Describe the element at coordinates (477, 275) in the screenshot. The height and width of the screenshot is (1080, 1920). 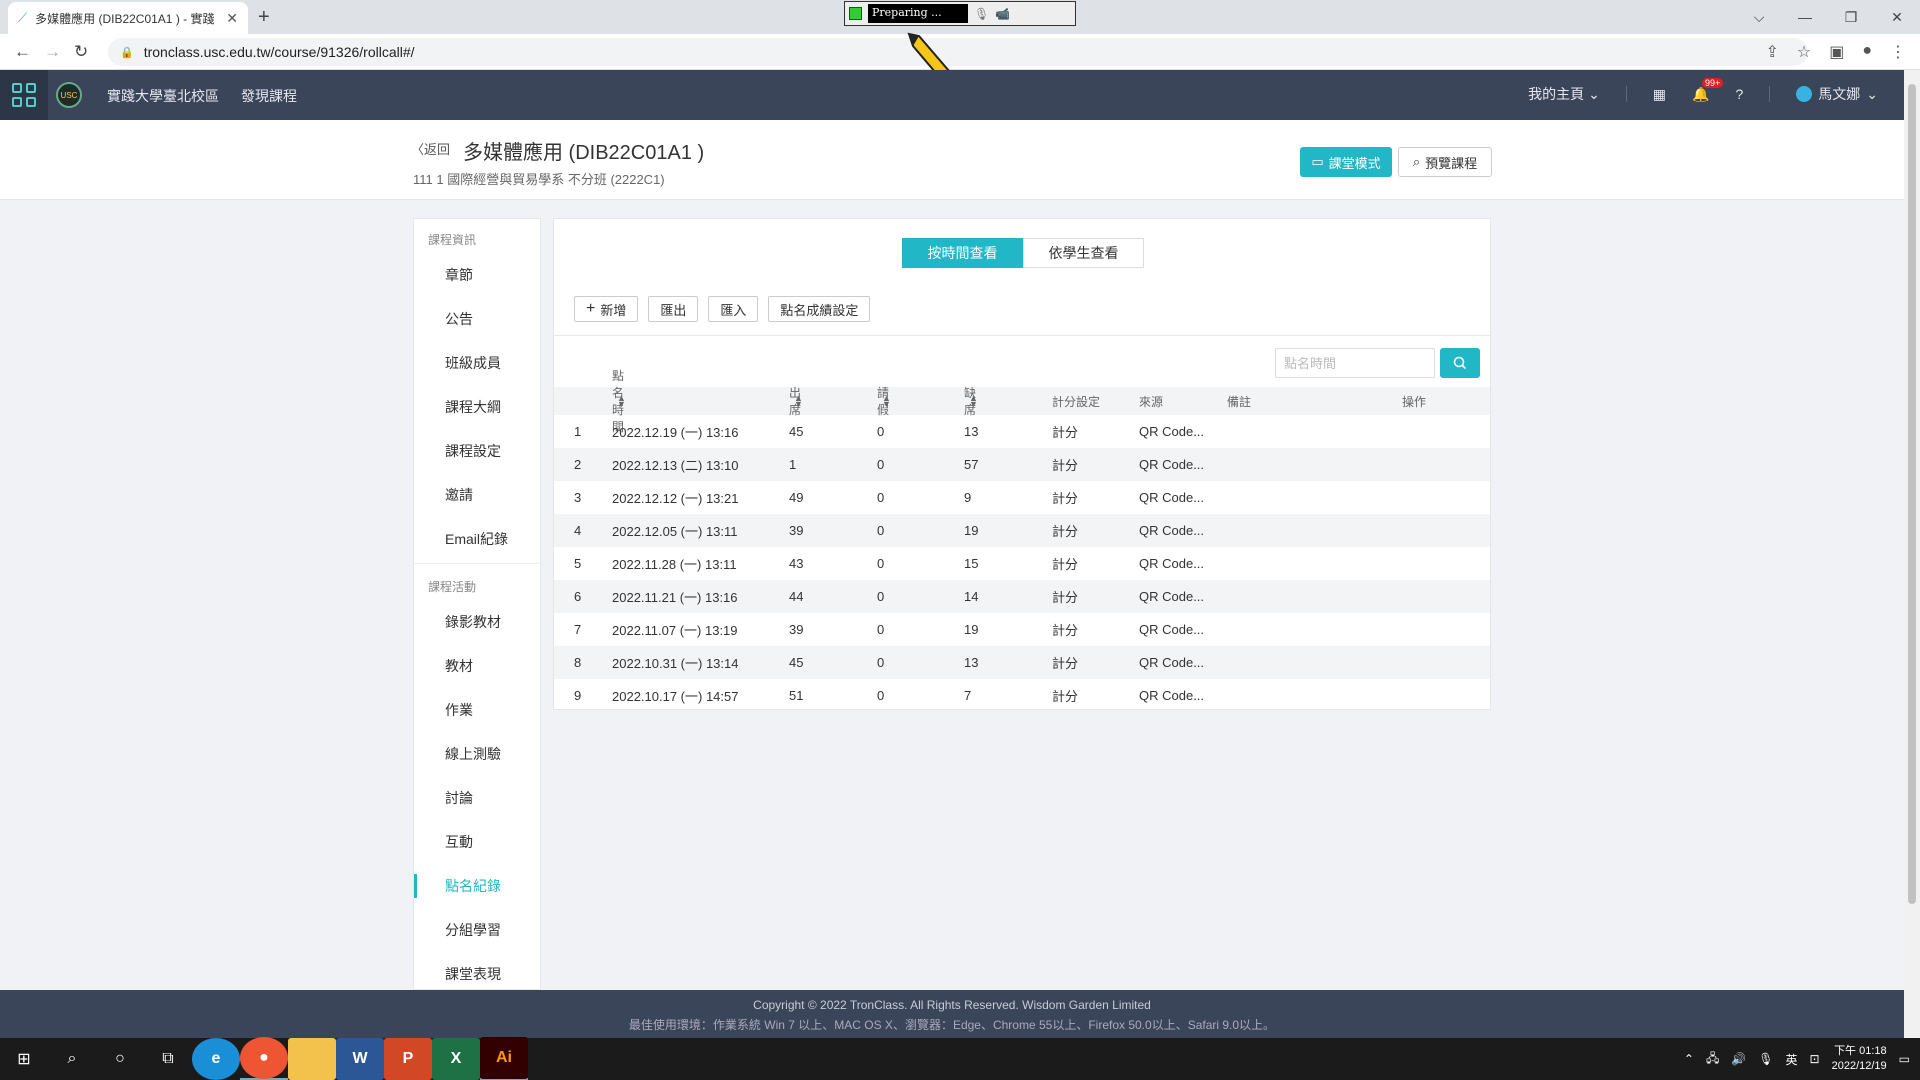
I see `sidebar-item-chapters: 章節` at that location.